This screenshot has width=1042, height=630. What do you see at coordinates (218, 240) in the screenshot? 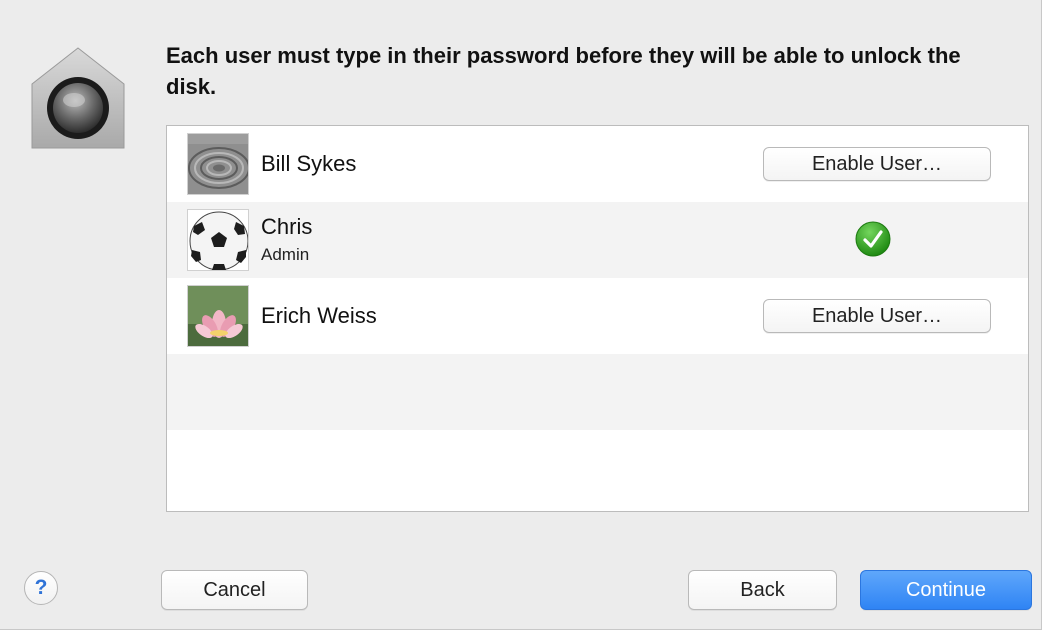
I see `soccer-ball-avatar` at bounding box center [218, 240].